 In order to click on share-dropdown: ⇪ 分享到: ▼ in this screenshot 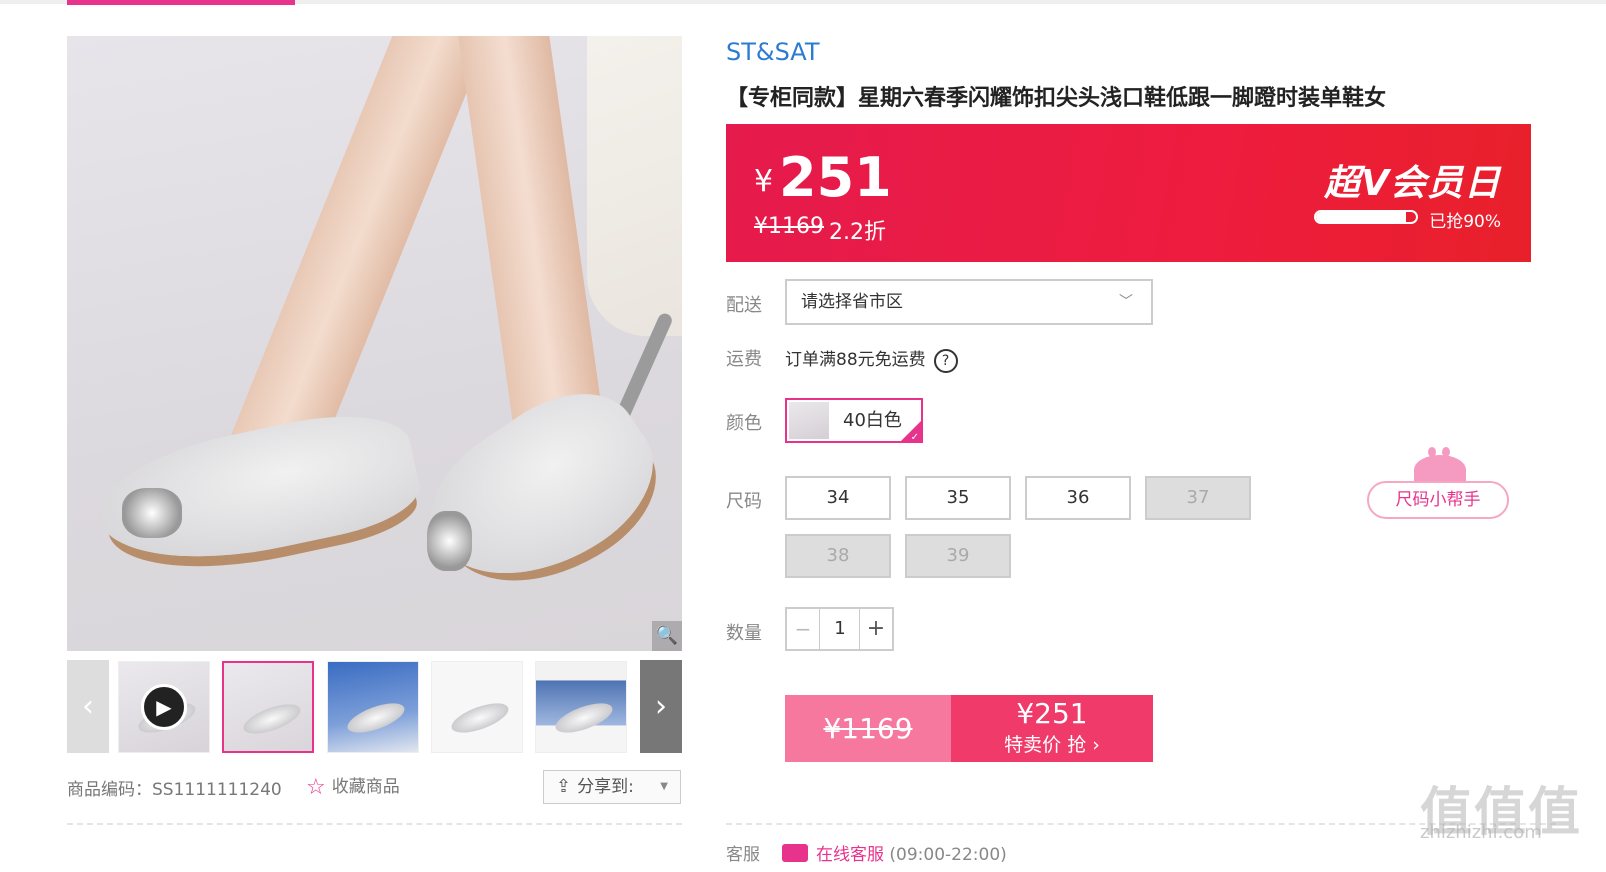, I will do `click(612, 787)`.